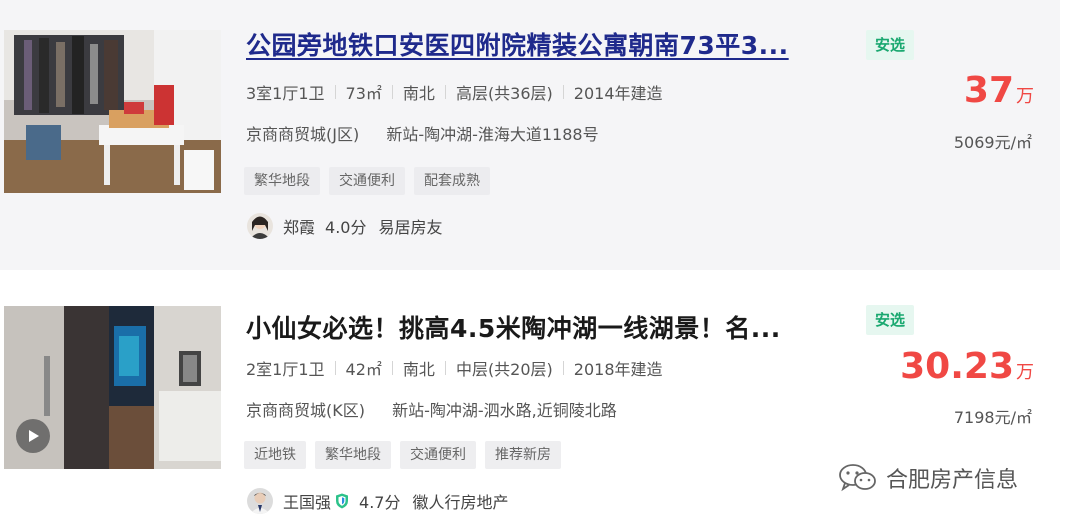 The image size is (1080, 525). I want to click on agent-name: 郑霞, so click(299, 226).